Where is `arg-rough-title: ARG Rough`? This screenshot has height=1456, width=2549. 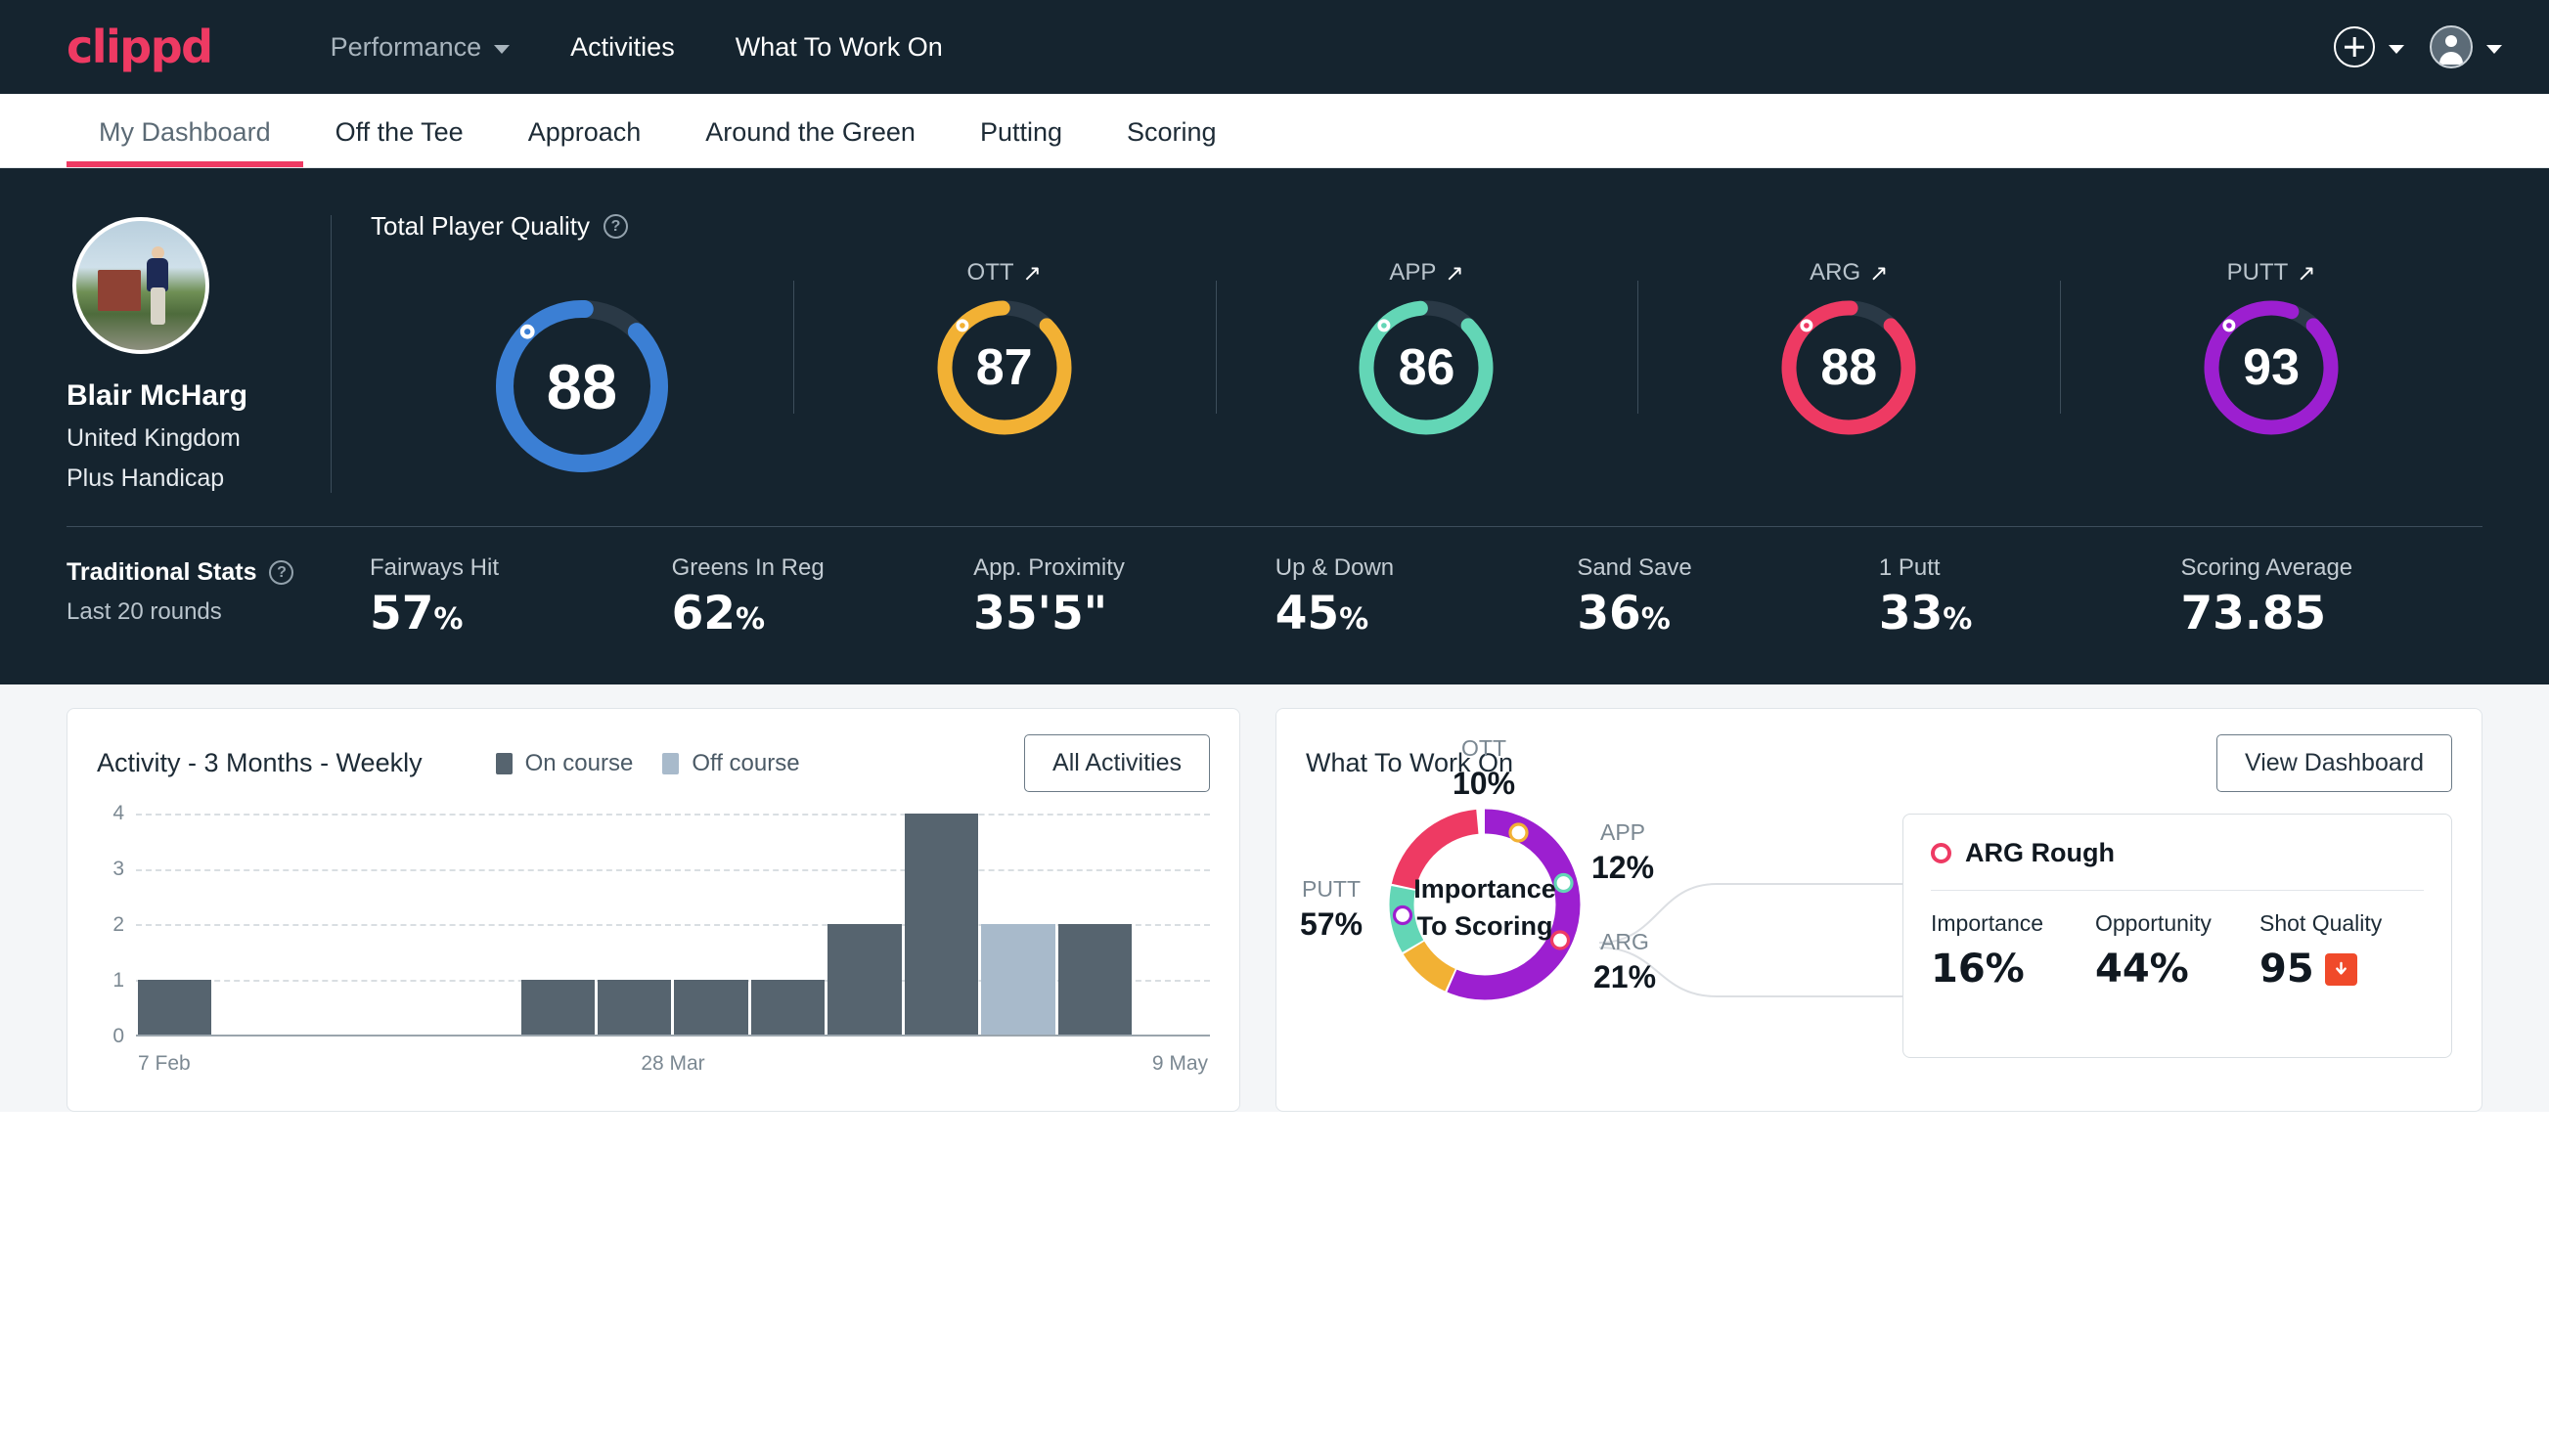
arg-rough-title: ARG Rough is located at coordinates (2040, 853).